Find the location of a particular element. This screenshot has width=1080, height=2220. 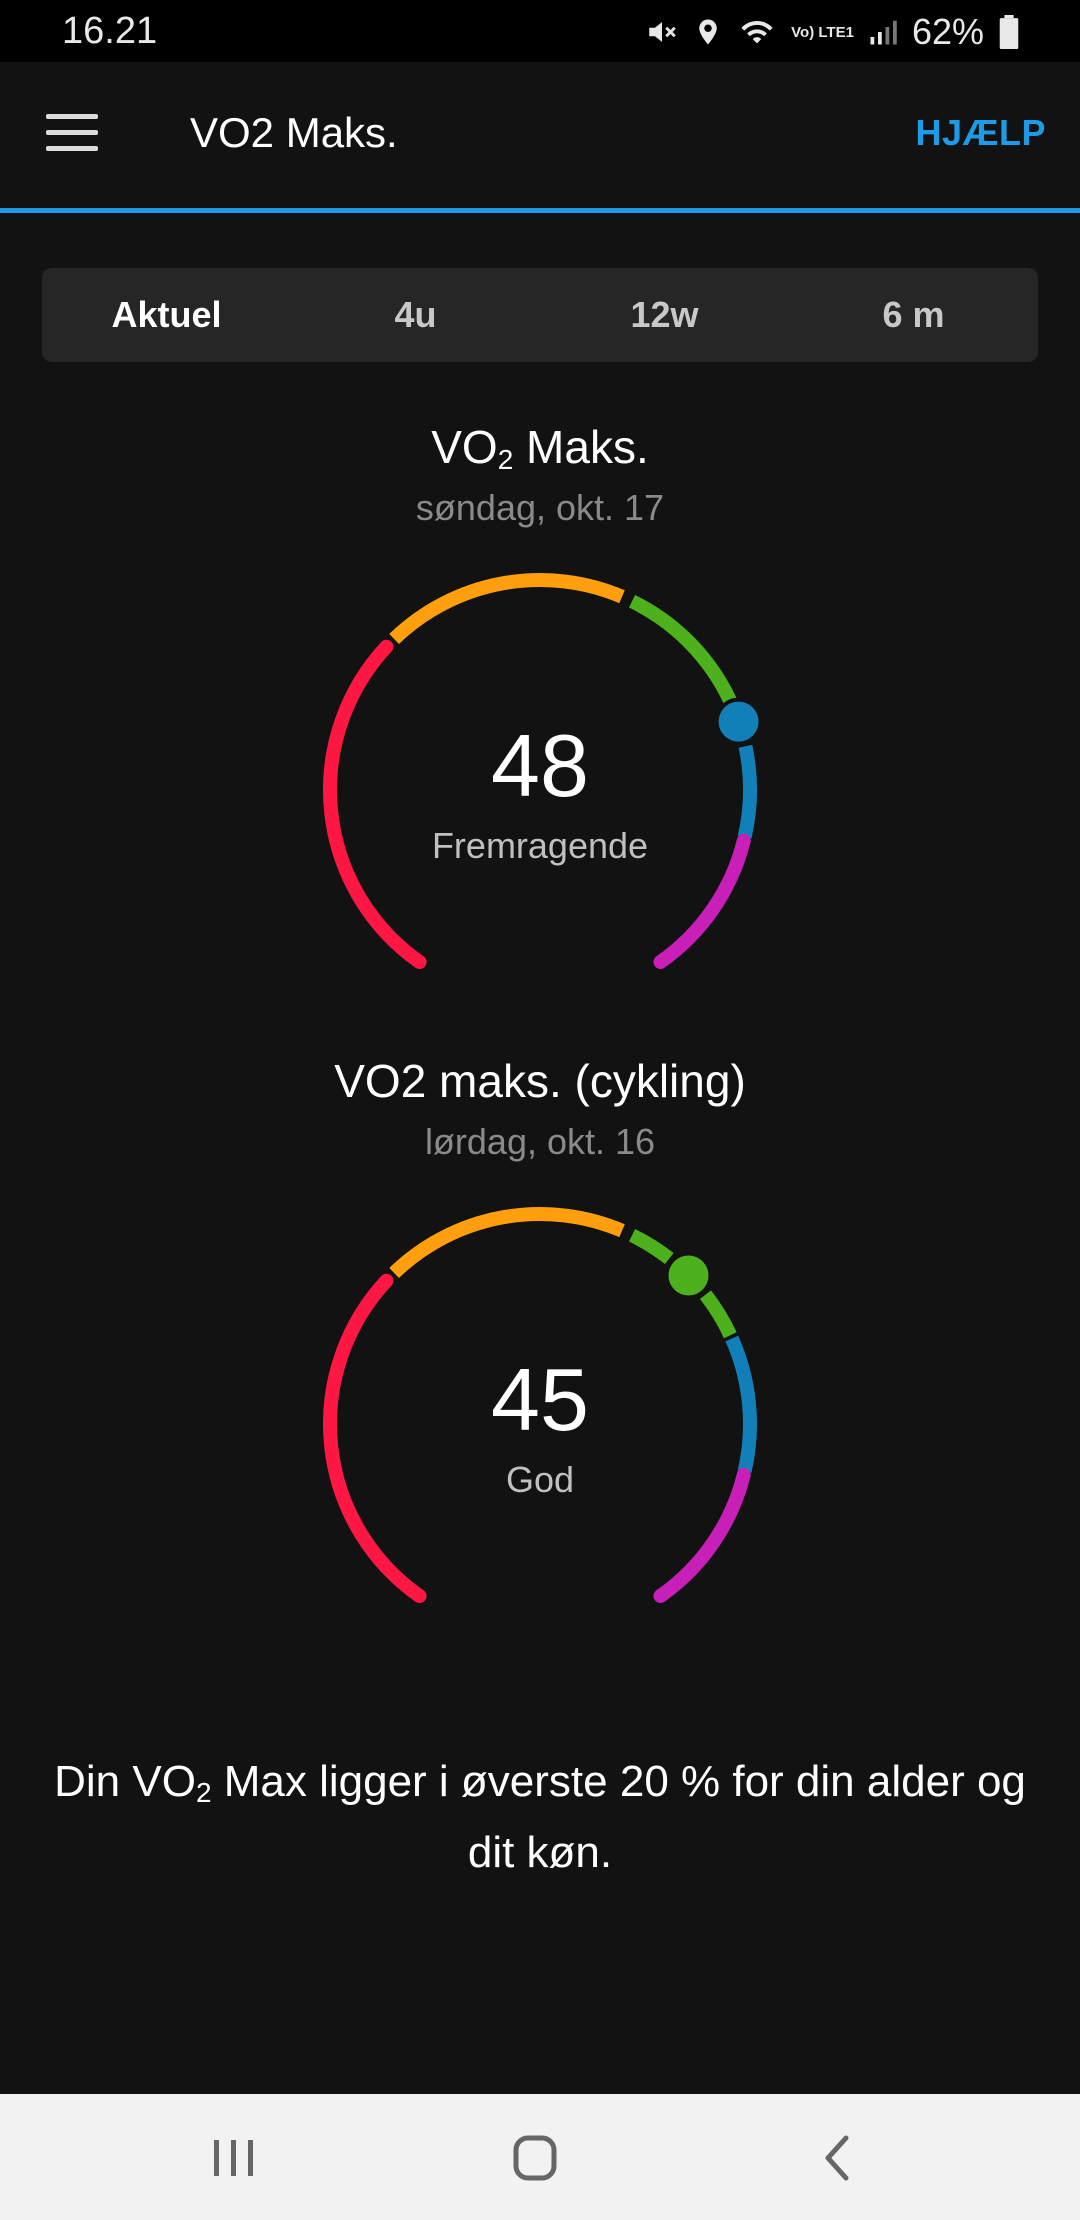

system-nav-bar is located at coordinates (540, 2157).